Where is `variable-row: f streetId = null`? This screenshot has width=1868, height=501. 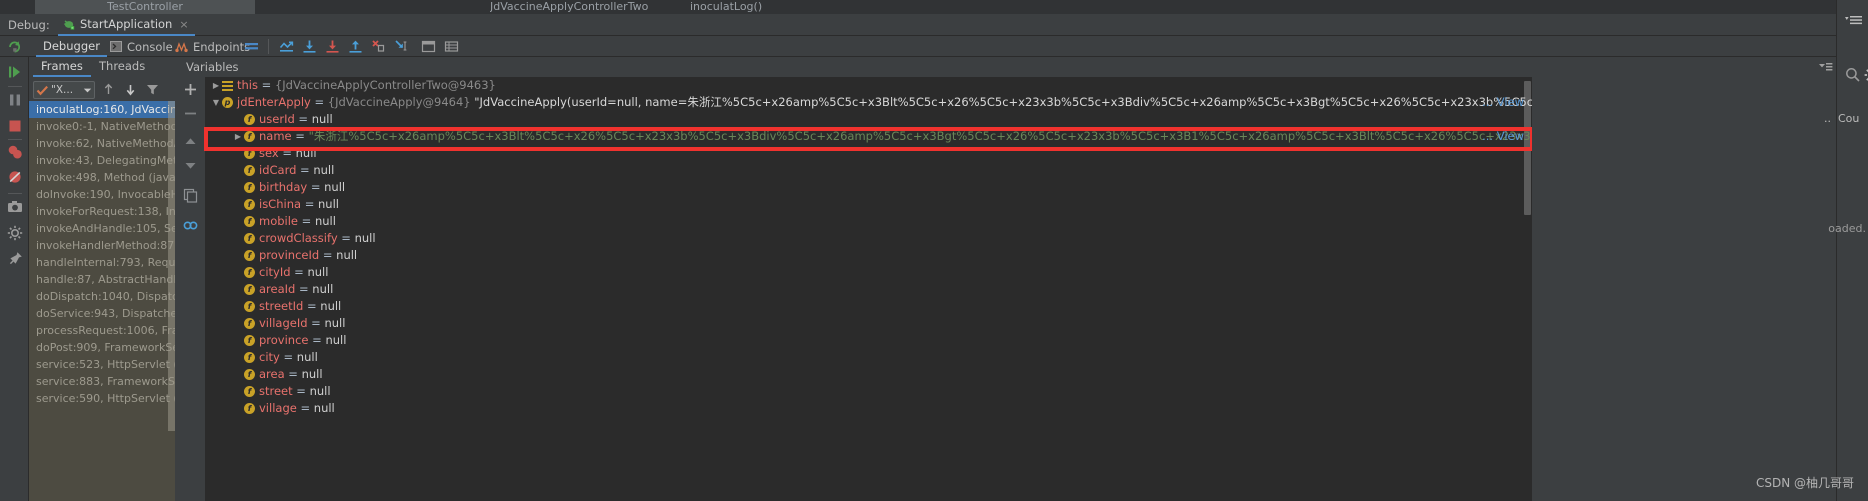
variable-row: f streetId = null is located at coordinates (869, 306).